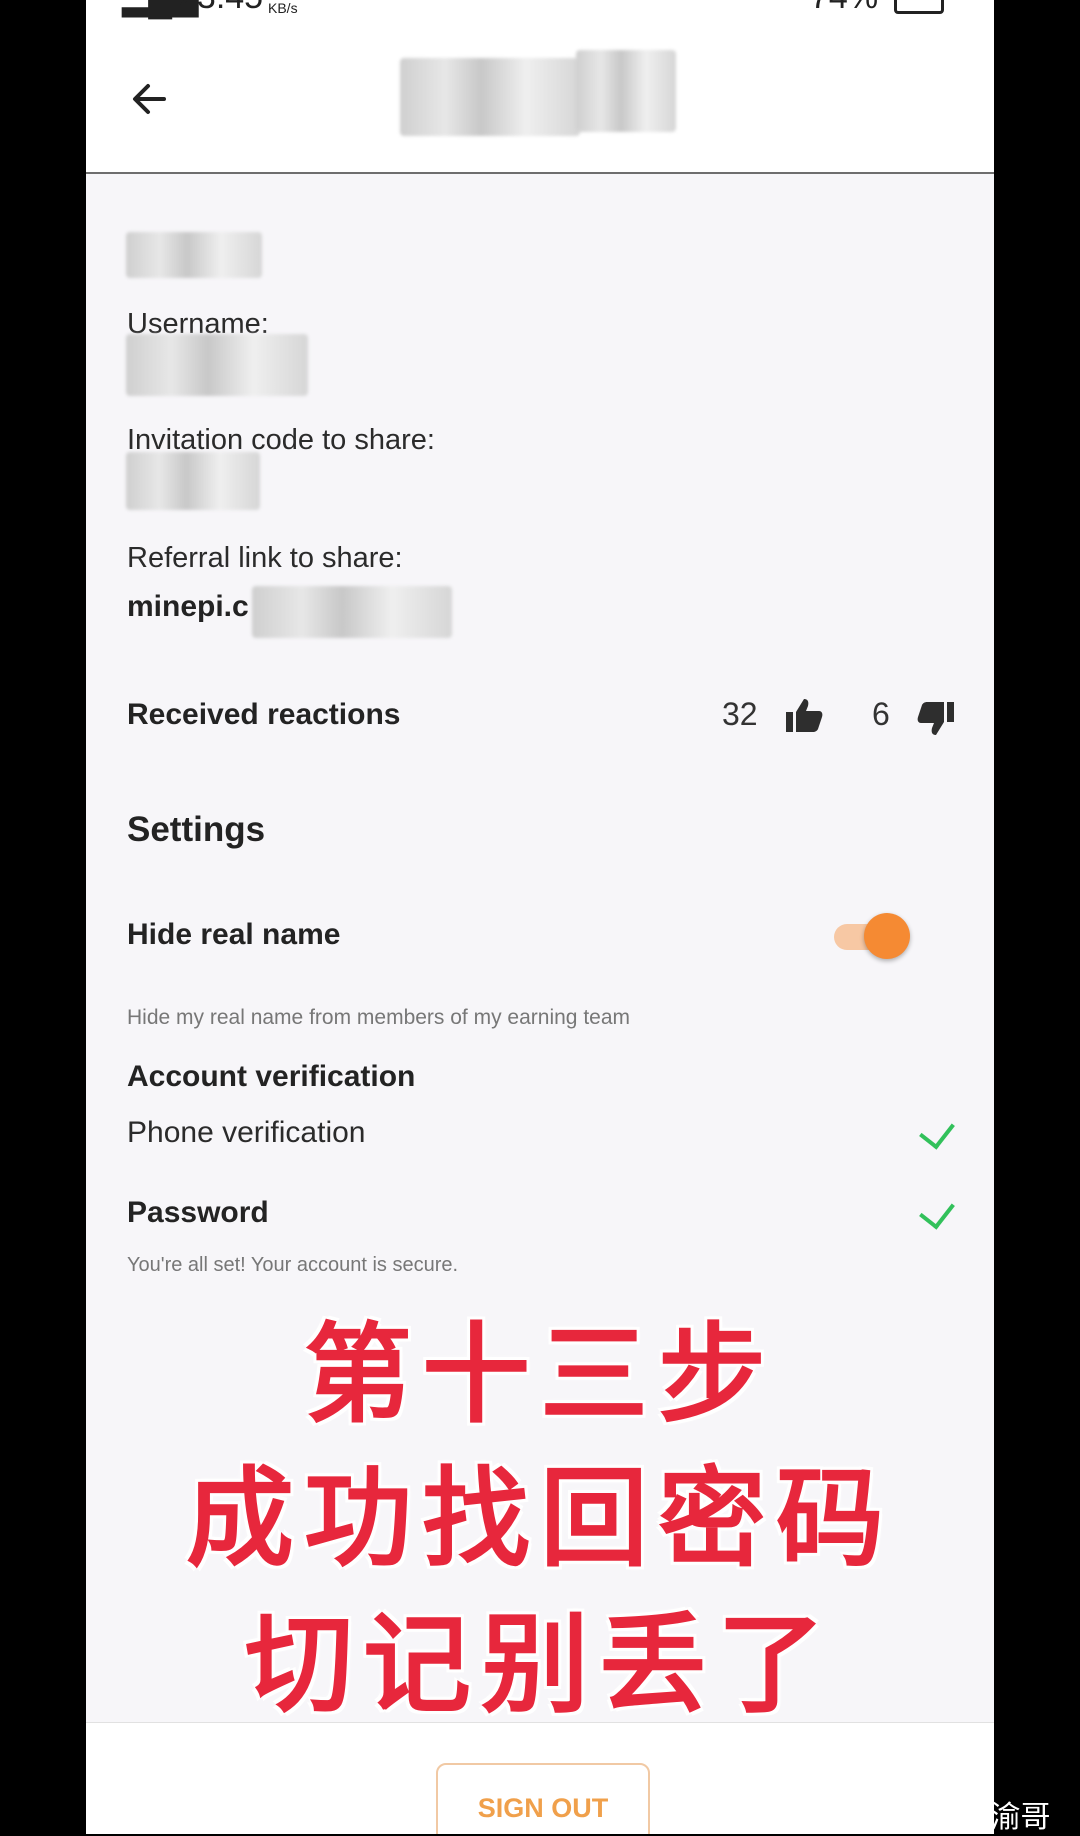 Image resolution: width=1080 pixels, height=1836 pixels. Describe the element at coordinates (490, 97) in the screenshot. I see `page-title-redacted` at that location.